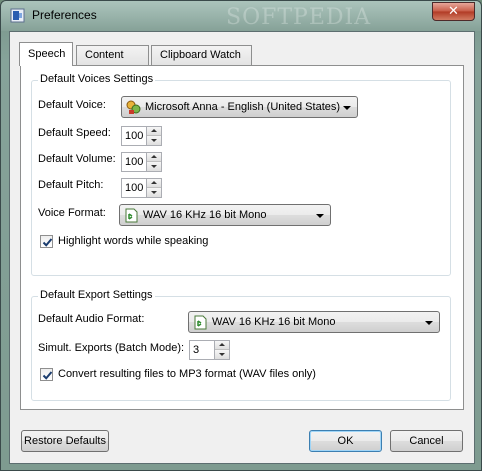 This screenshot has width=482, height=471. Describe the element at coordinates (345, 441) in the screenshot. I see `ok-button: OK` at that location.